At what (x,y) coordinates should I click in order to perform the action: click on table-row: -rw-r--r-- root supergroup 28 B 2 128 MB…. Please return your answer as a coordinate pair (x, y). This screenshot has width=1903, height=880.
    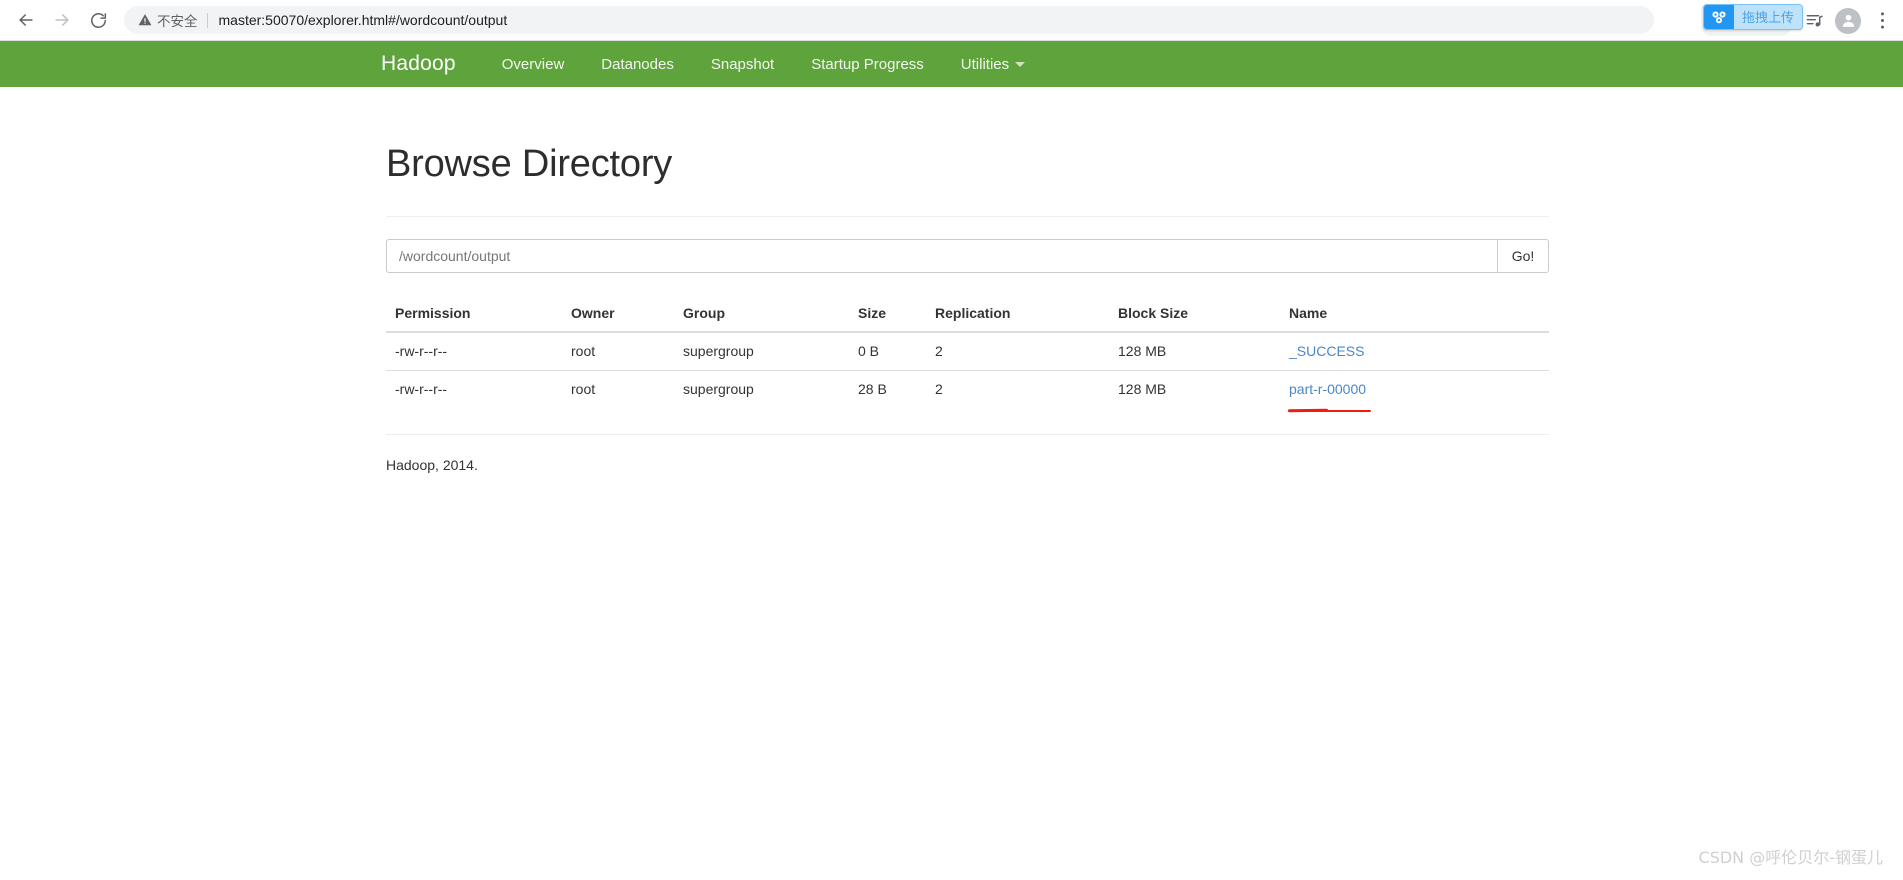
    Looking at the image, I should click on (967, 391).